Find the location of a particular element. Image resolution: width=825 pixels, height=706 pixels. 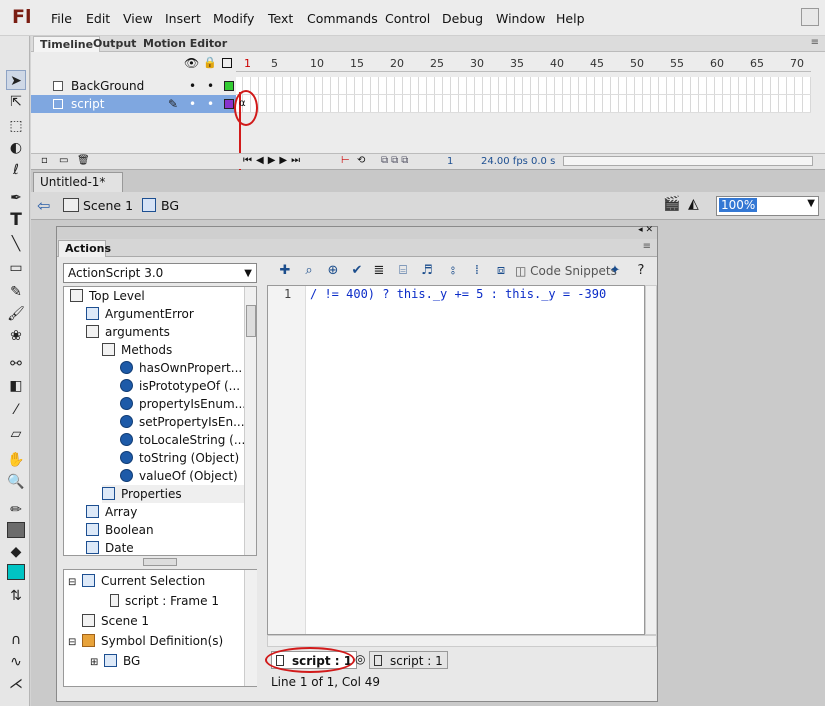

collapse-between-braces-icon: ⦂ is located at coordinates (453, 271).